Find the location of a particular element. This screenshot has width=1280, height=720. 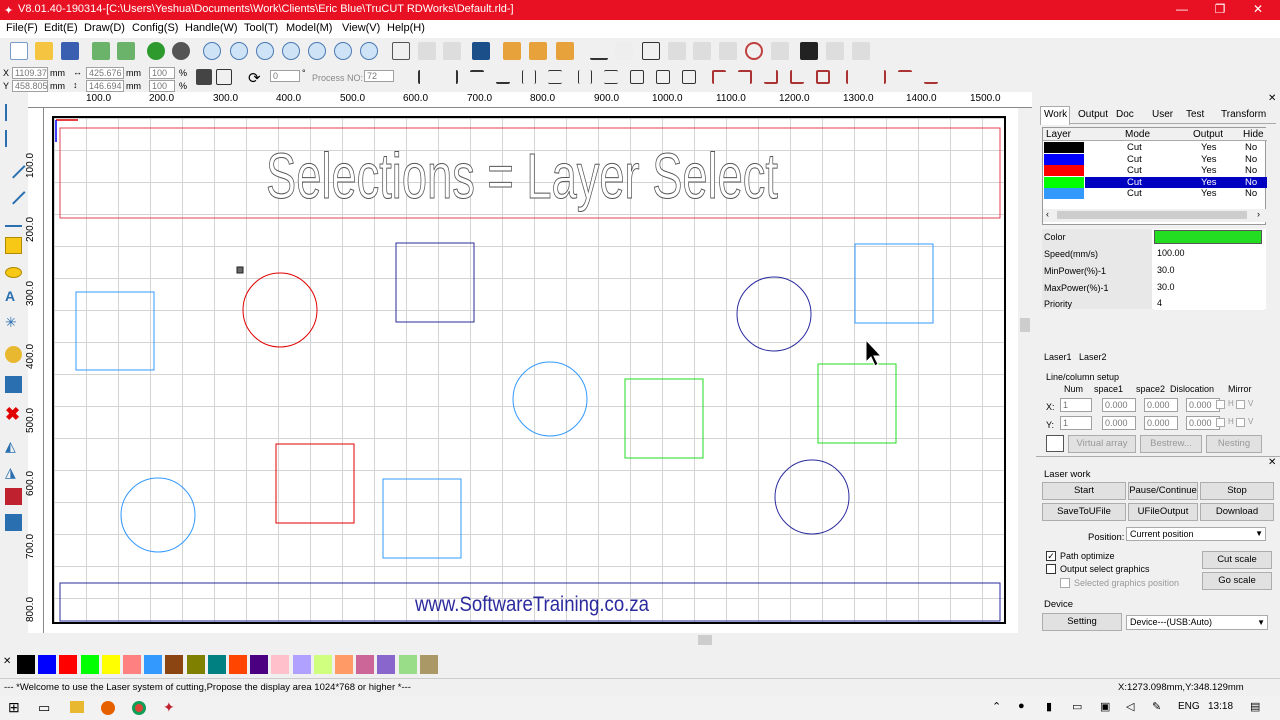

zoom-window-icon is located at coordinates (369, 51).